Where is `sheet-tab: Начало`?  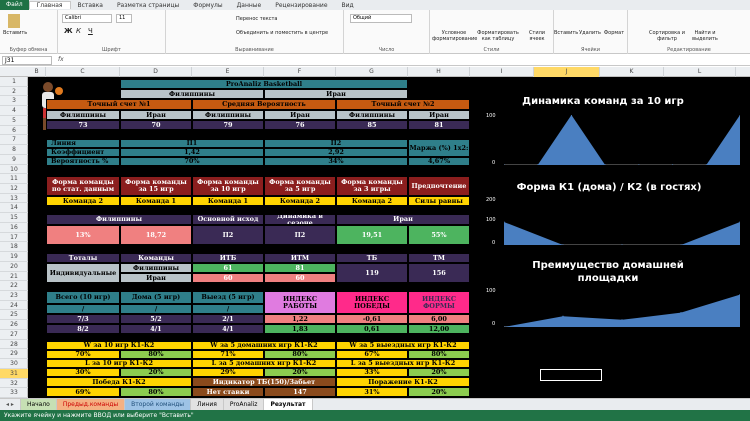
sheet-tab: Начало is located at coordinates (38, 404).